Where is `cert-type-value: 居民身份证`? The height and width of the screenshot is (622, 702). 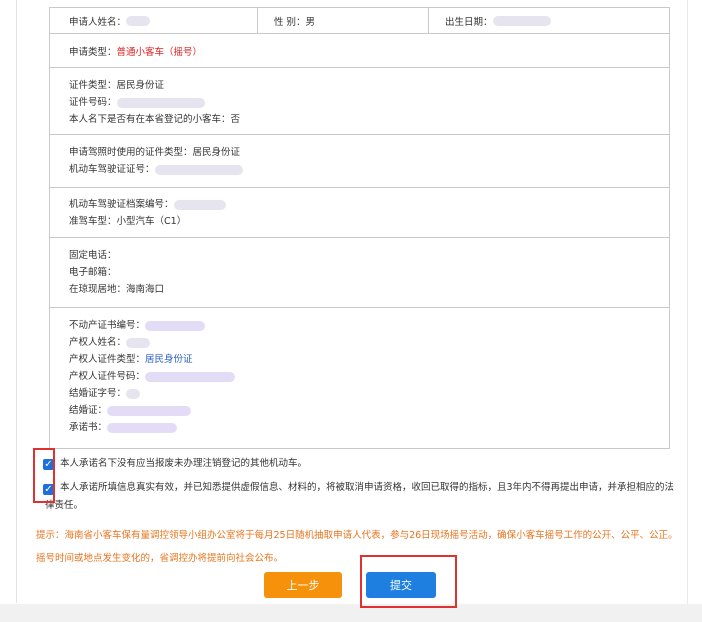
cert-type-value: 居民身份证 is located at coordinates (140, 85).